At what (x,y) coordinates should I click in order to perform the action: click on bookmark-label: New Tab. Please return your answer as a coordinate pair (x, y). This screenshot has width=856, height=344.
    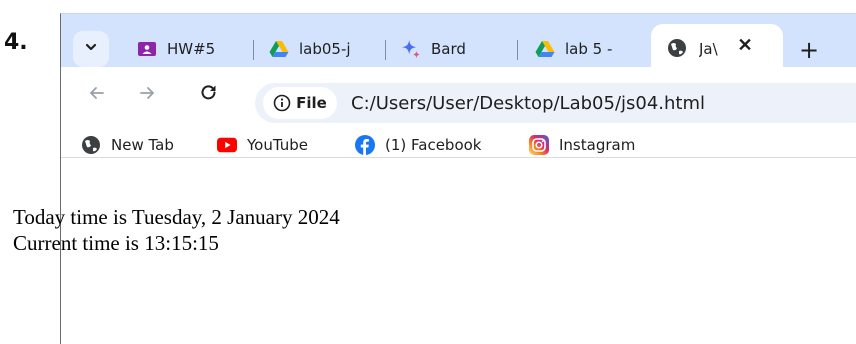
    Looking at the image, I should click on (142, 145).